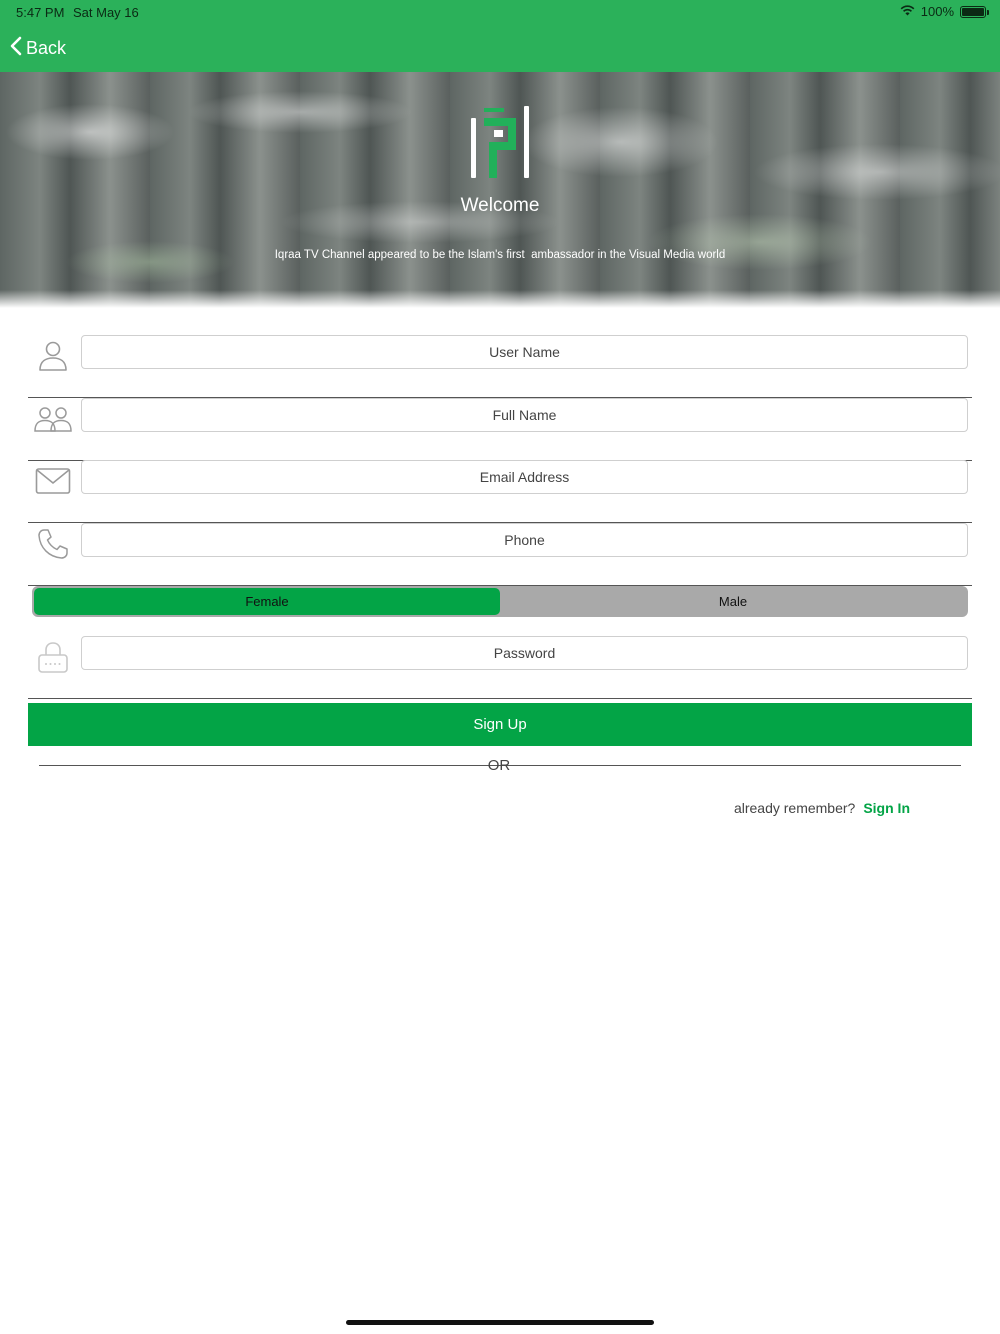 The width and height of the screenshot is (1000, 1334). Describe the element at coordinates (53, 356) in the screenshot. I see `user-icon` at that location.